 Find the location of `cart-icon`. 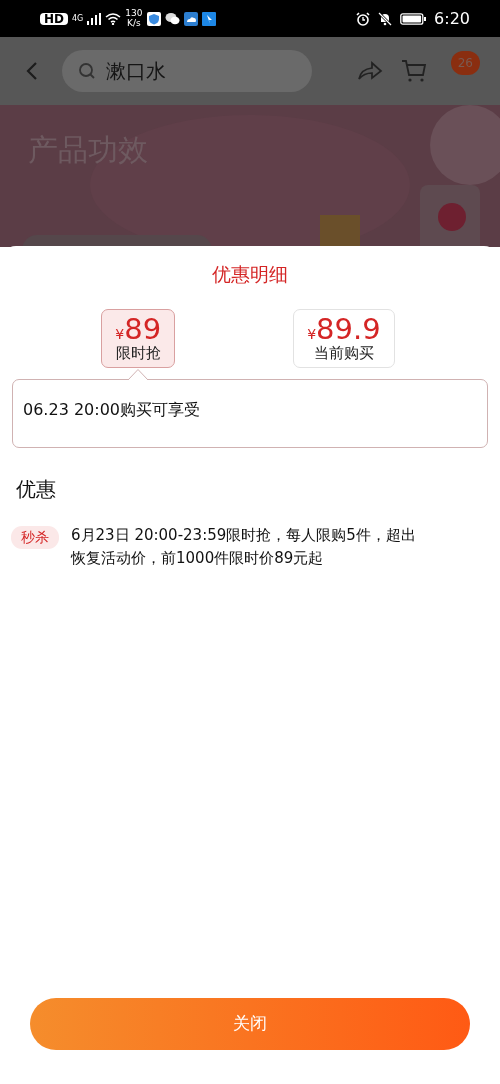

cart-icon is located at coordinates (413, 71).